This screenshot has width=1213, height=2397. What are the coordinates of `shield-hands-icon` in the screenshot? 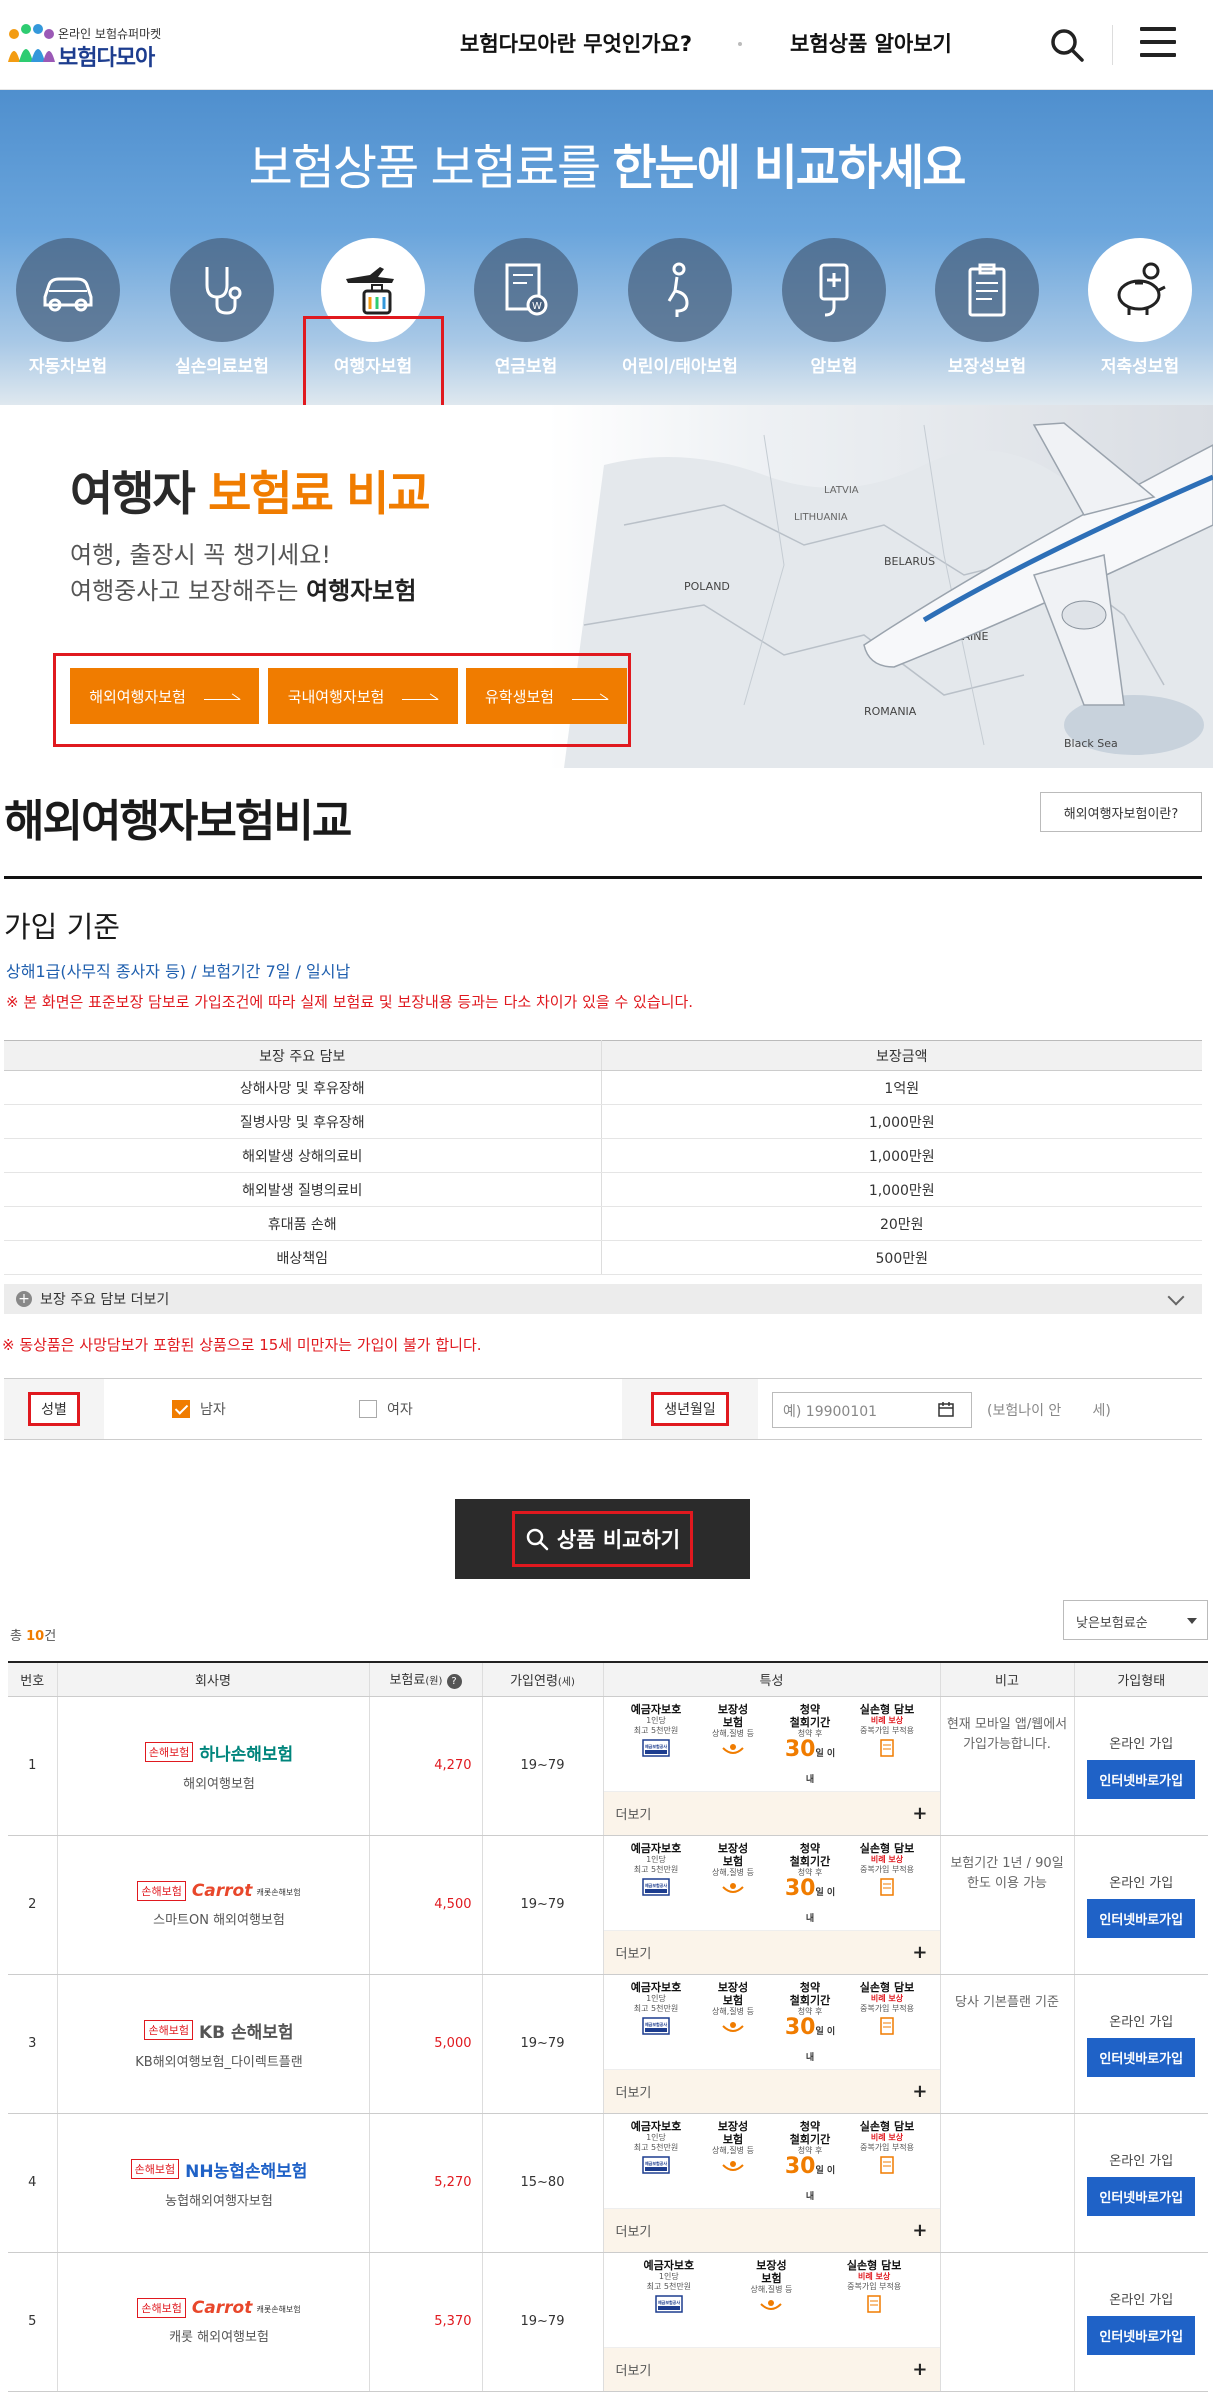 It's located at (771, 2304).